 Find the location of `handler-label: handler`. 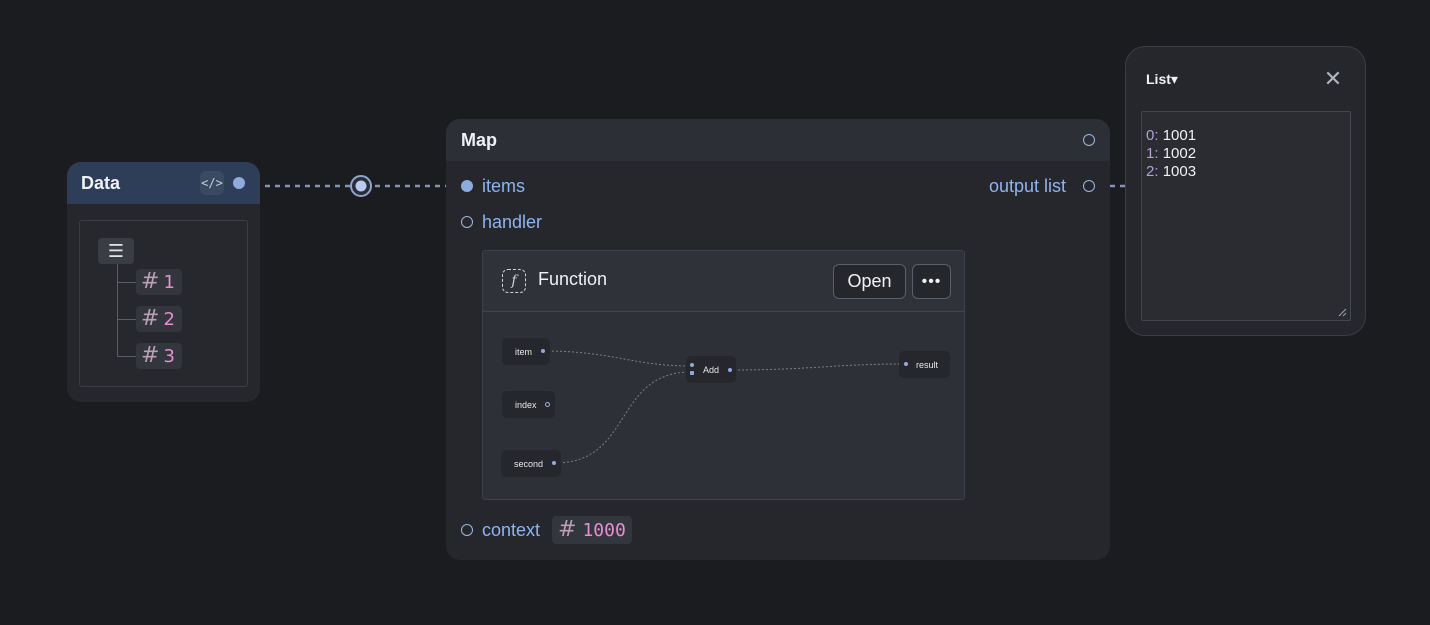

handler-label: handler is located at coordinates (512, 222).